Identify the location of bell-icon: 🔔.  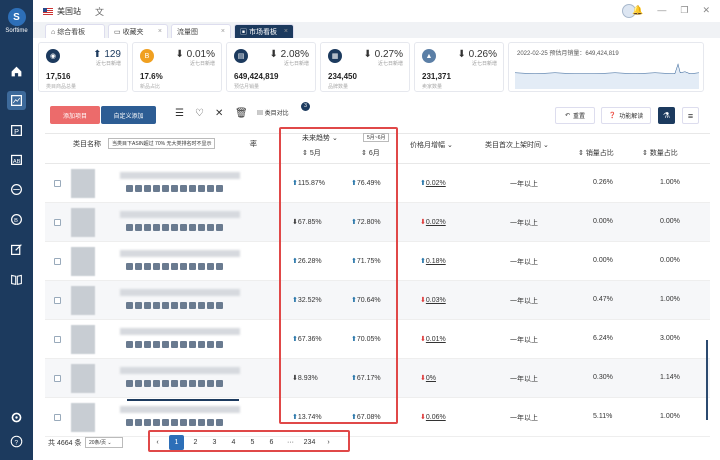
(637, 10).